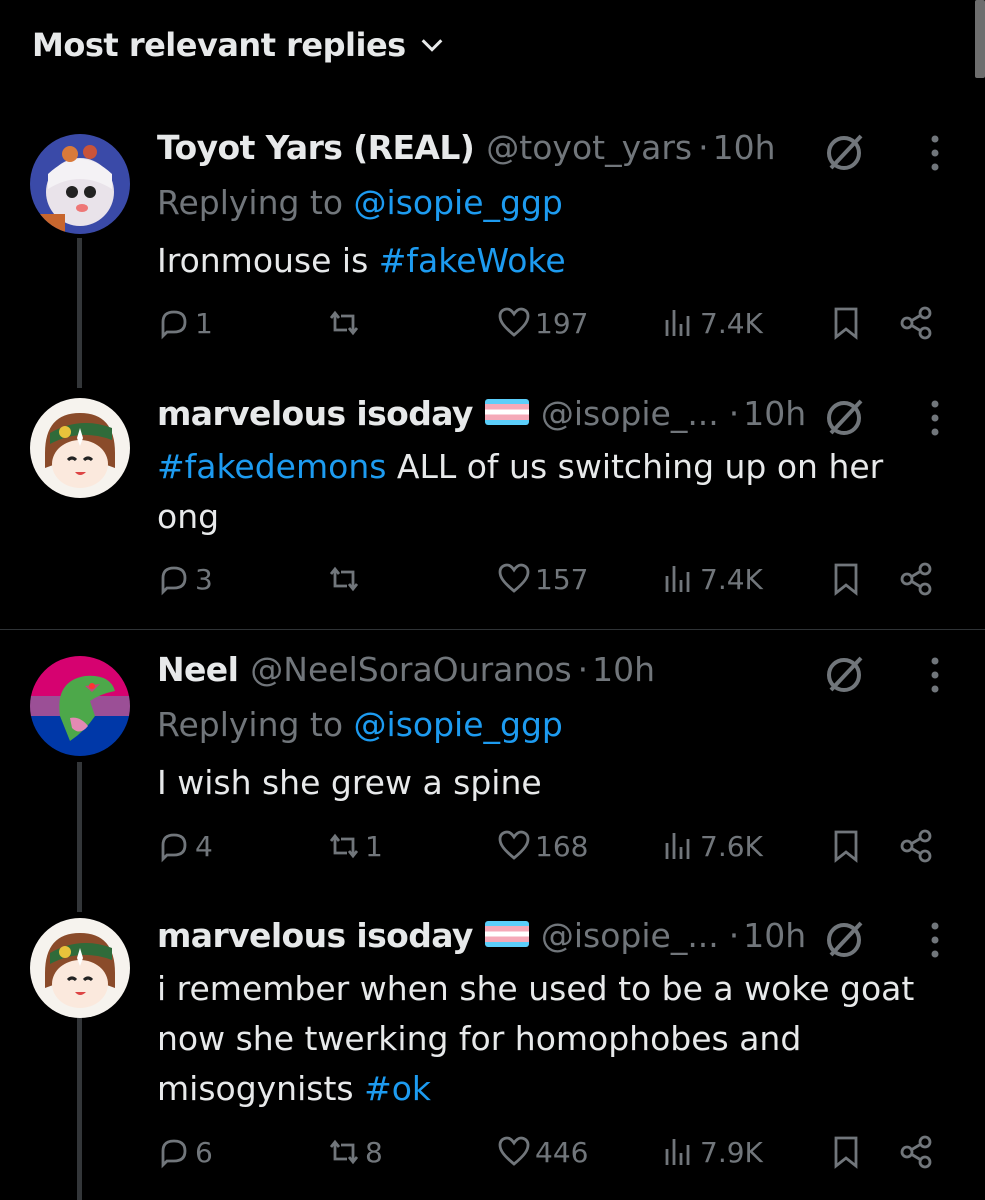 The height and width of the screenshot is (1200, 985). What do you see at coordinates (552, 783) in the screenshot?
I see `reply-text: I wish she grew a spine` at bounding box center [552, 783].